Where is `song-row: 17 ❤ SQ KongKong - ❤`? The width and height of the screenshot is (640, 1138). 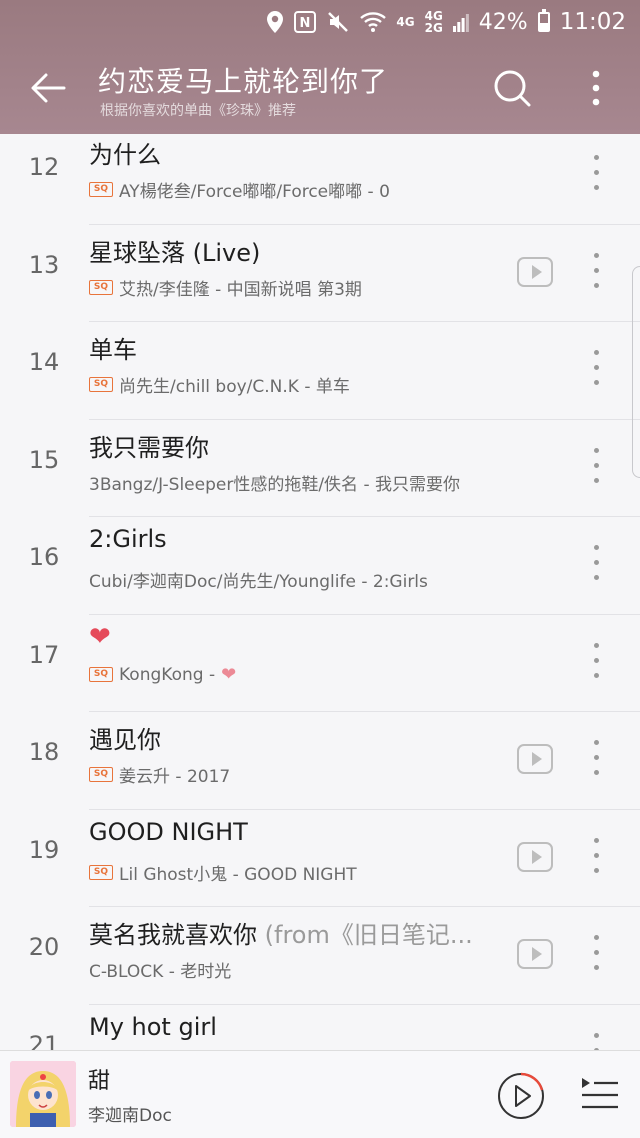
song-row: 17 ❤ SQ KongKong - ❤ is located at coordinates (320, 663).